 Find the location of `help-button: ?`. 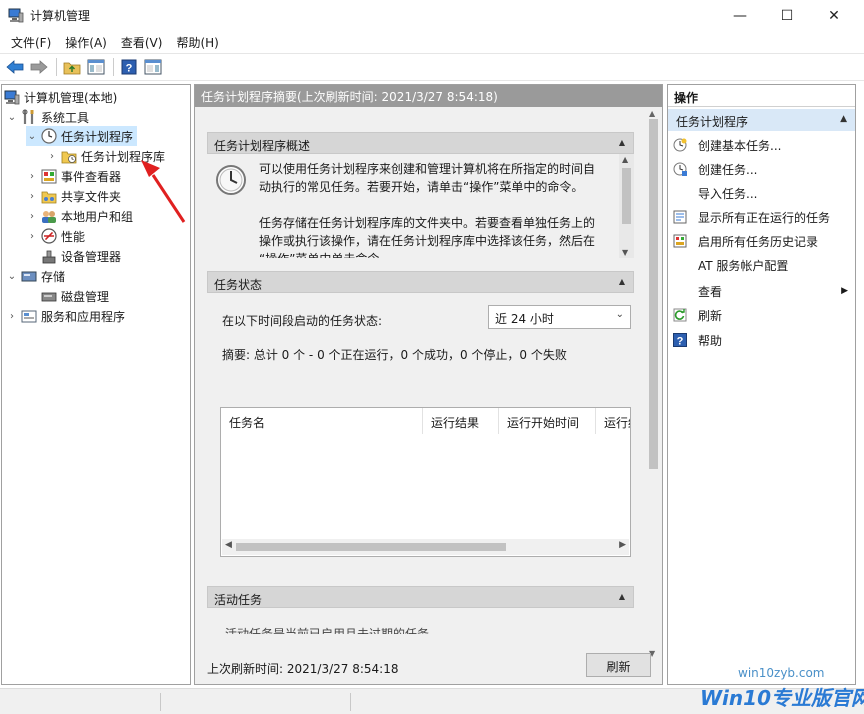

help-button: ? is located at coordinates (129, 67).